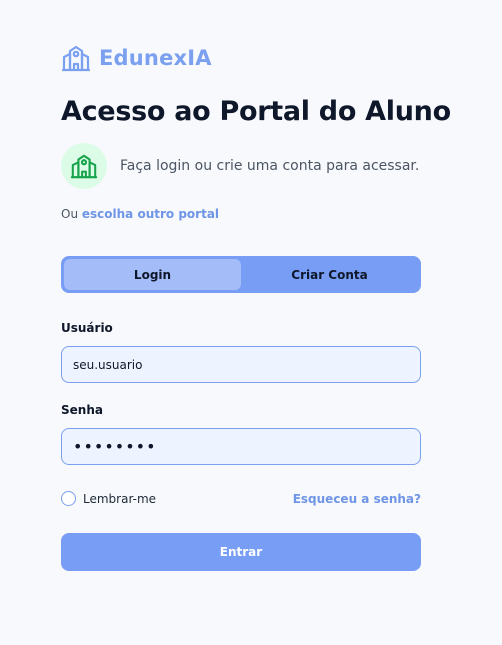 The height and width of the screenshot is (645, 502). What do you see at coordinates (357, 499) in the screenshot?
I see `forgot-password-link: Esqueceu a senha?` at bounding box center [357, 499].